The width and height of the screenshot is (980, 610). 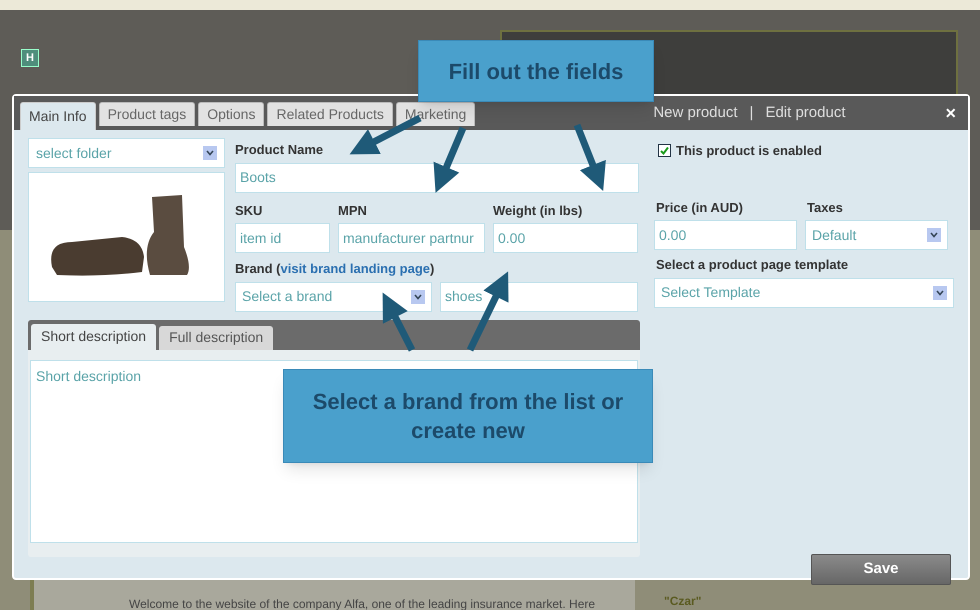 What do you see at coordinates (333, 297) in the screenshot?
I see `brand-select: Select a brand` at bounding box center [333, 297].